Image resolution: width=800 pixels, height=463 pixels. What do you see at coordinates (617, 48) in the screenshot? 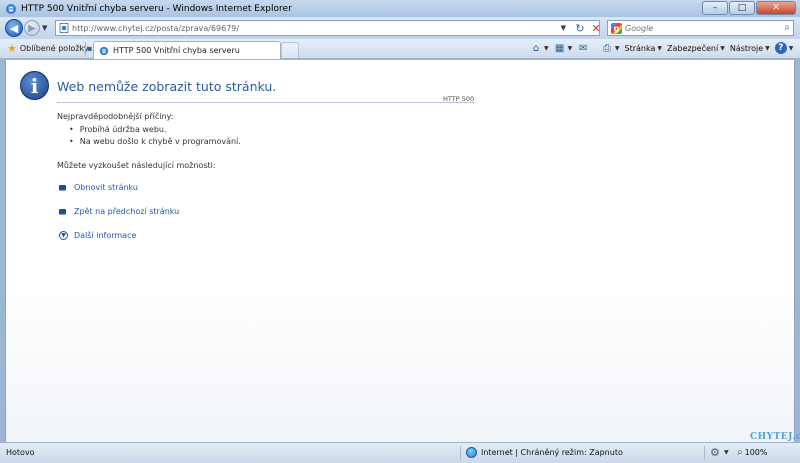
I see `print-dropdown-icon: ▼` at bounding box center [617, 48].